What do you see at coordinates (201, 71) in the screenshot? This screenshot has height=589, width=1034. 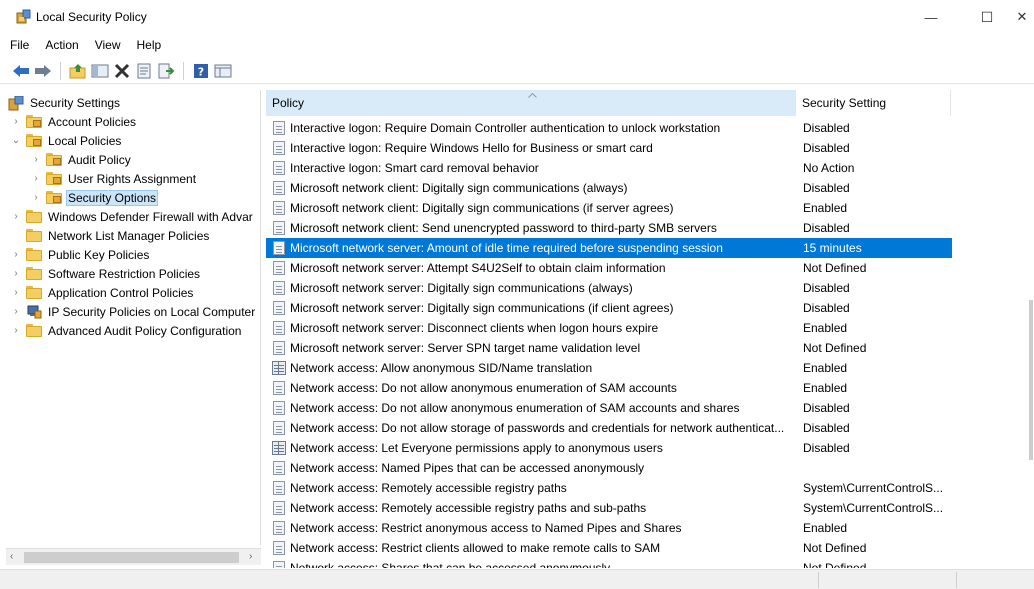 I see `help-button: ?` at bounding box center [201, 71].